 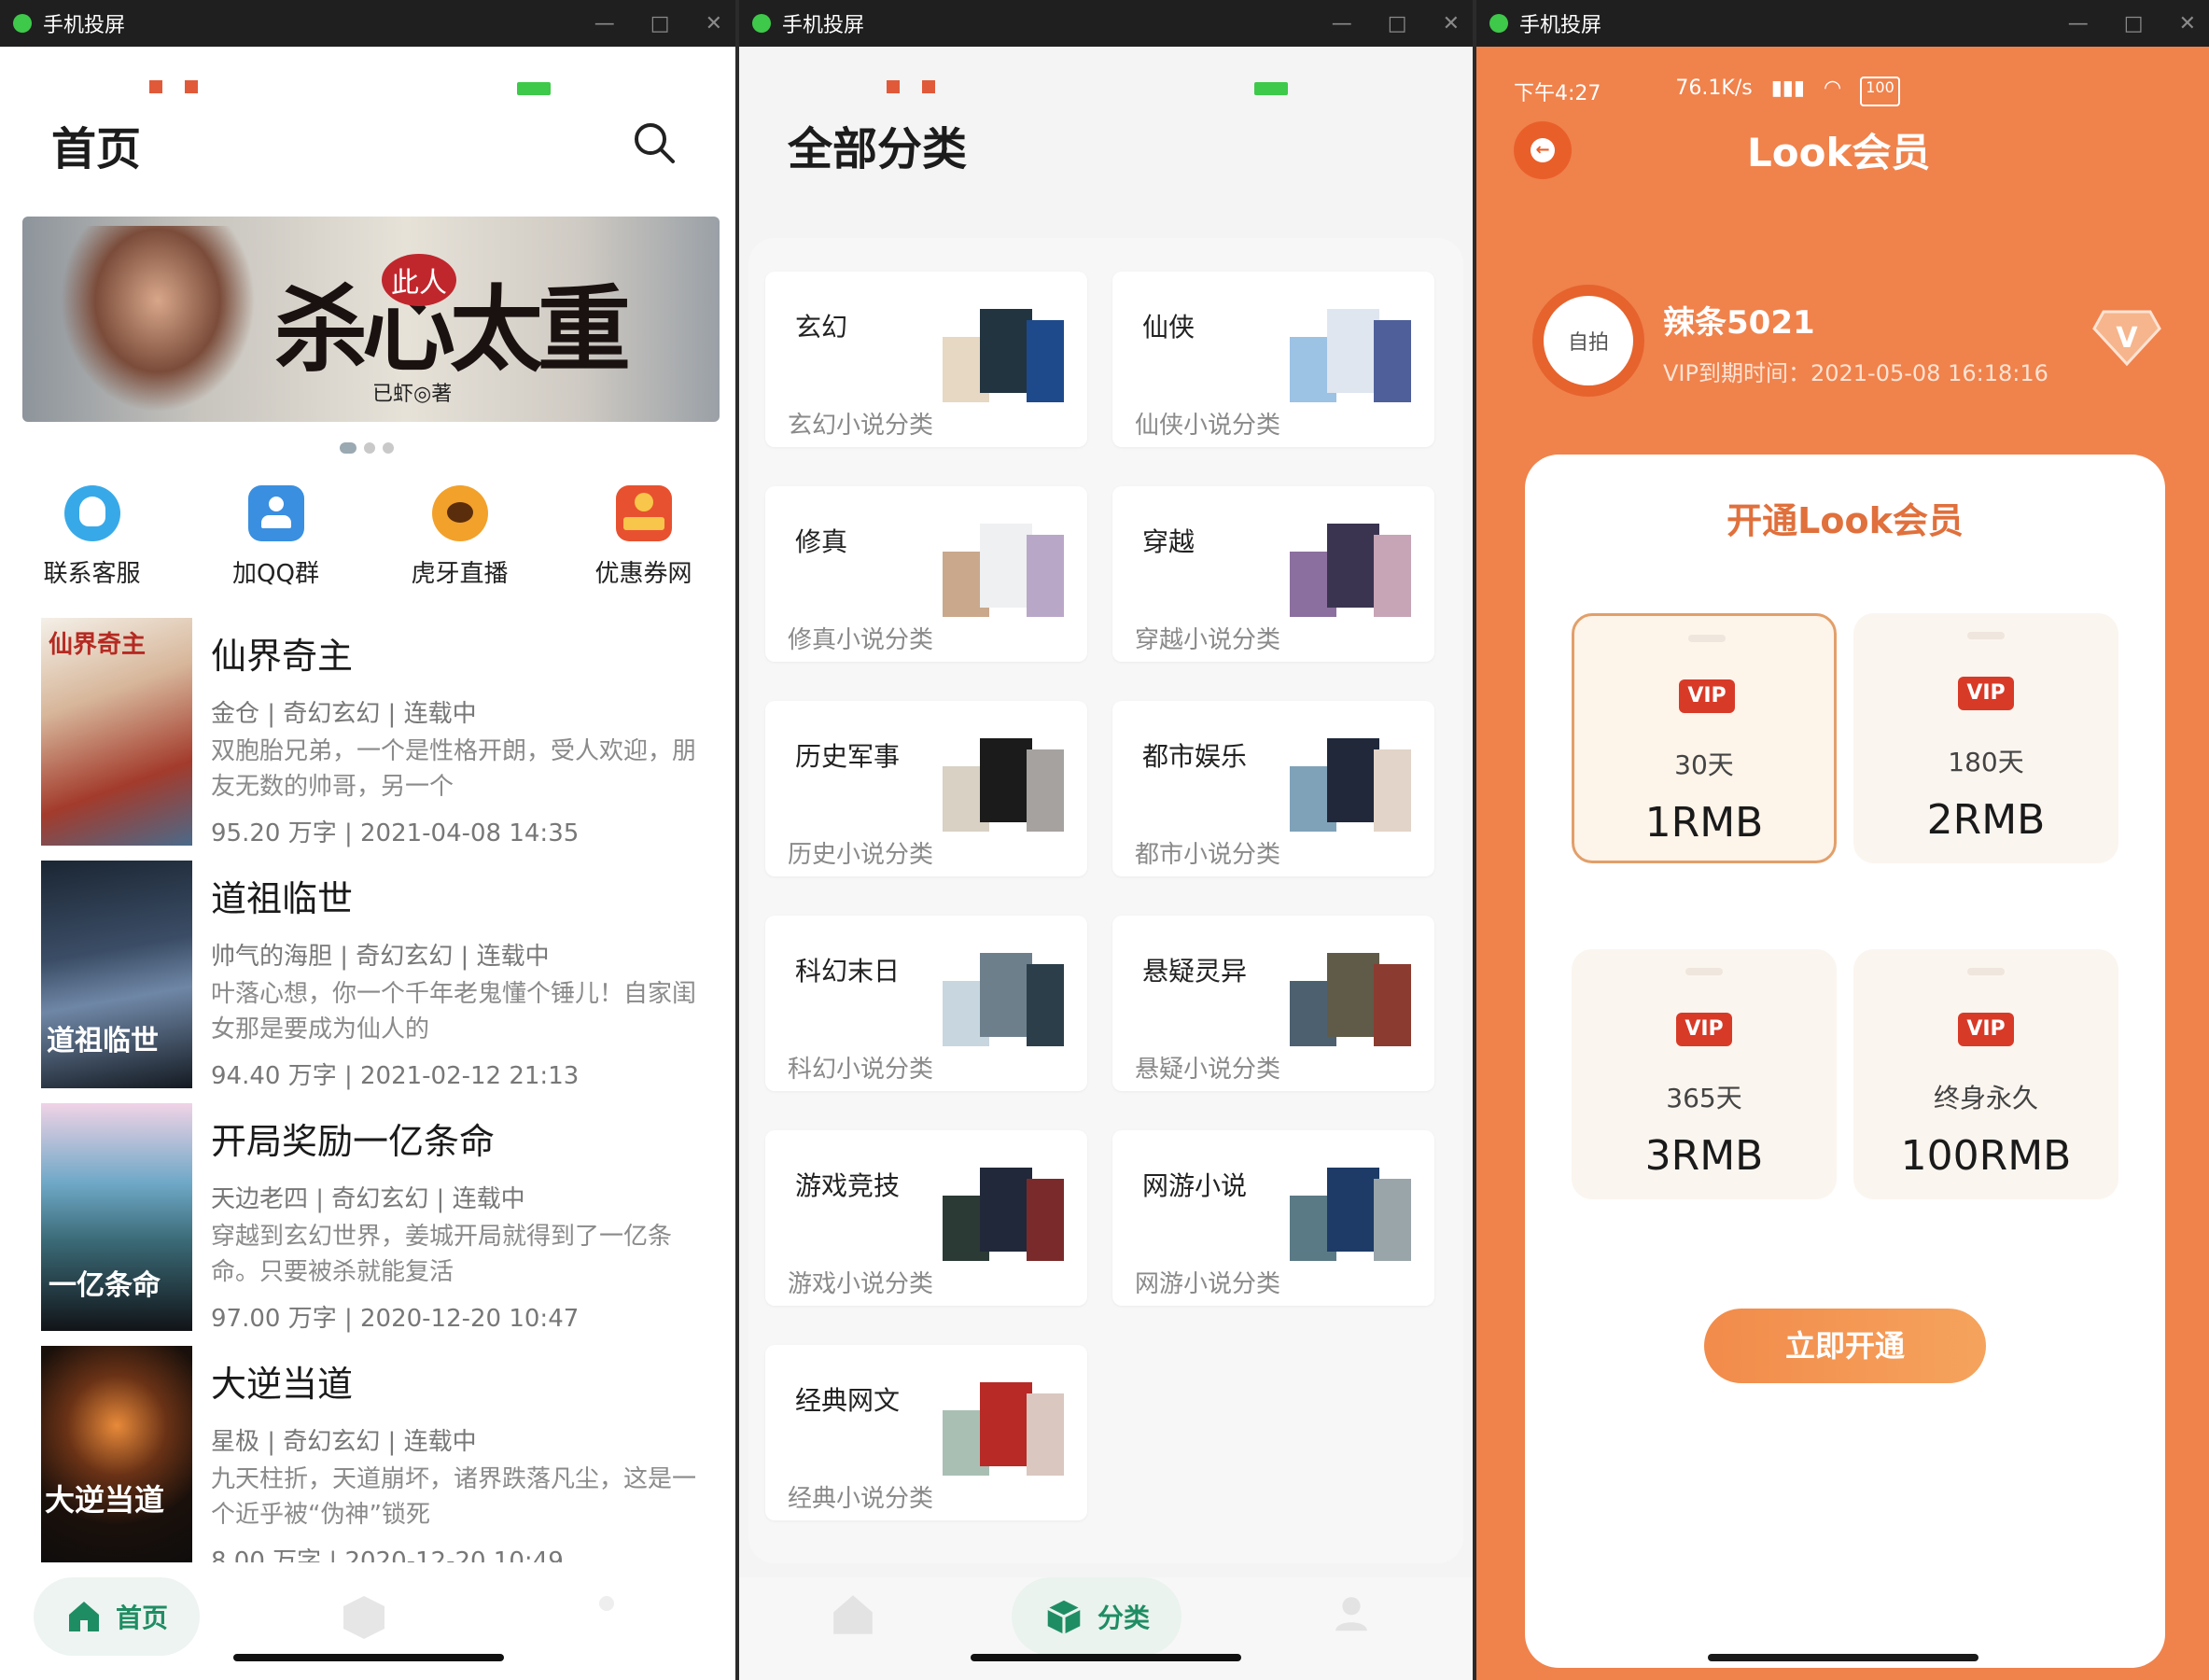 What do you see at coordinates (1273, 1003) in the screenshot?
I see `category-card-mystery: 悬疑灵异 悬疑小说分类` at bounding box center [1273, 1003].